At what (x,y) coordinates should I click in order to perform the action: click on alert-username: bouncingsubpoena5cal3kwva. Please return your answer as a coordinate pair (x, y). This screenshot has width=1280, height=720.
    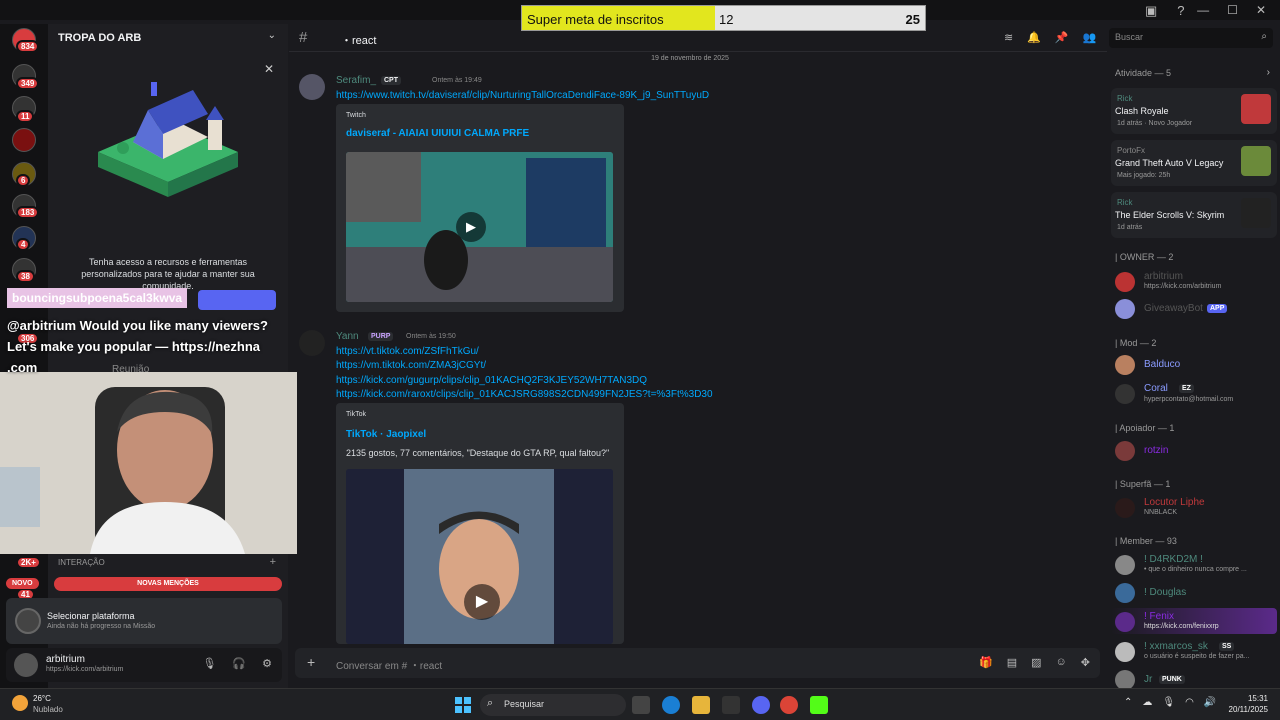
    Looking at the image, I should click on (97, 298).